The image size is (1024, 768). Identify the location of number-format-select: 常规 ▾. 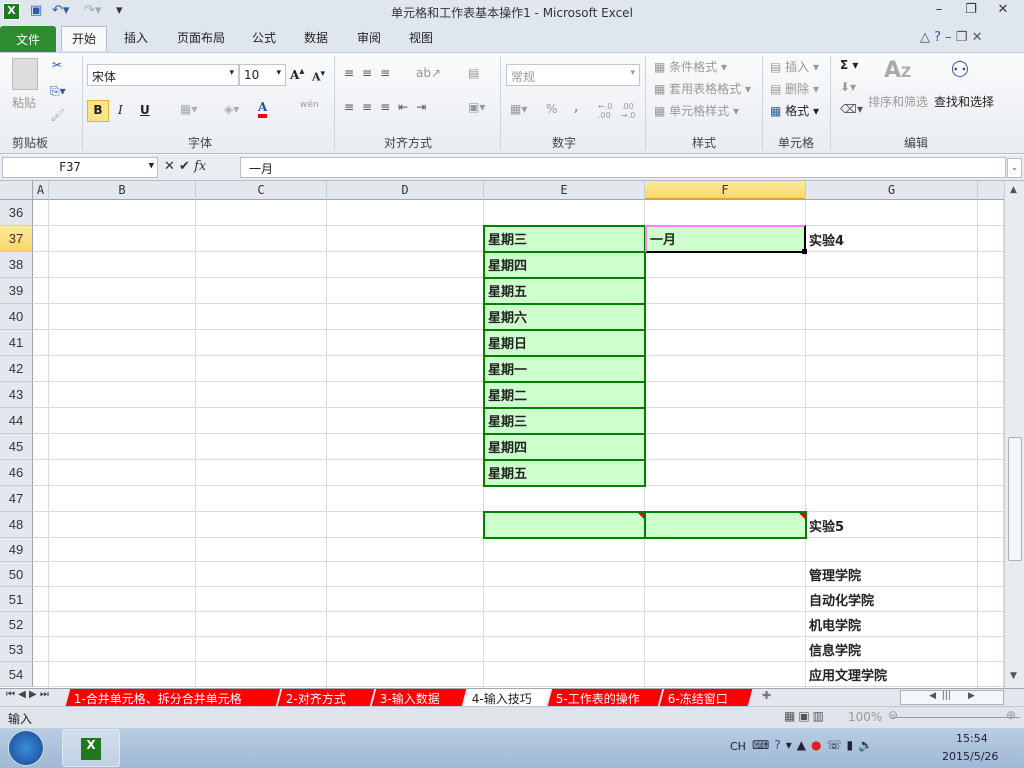
(573, 75).